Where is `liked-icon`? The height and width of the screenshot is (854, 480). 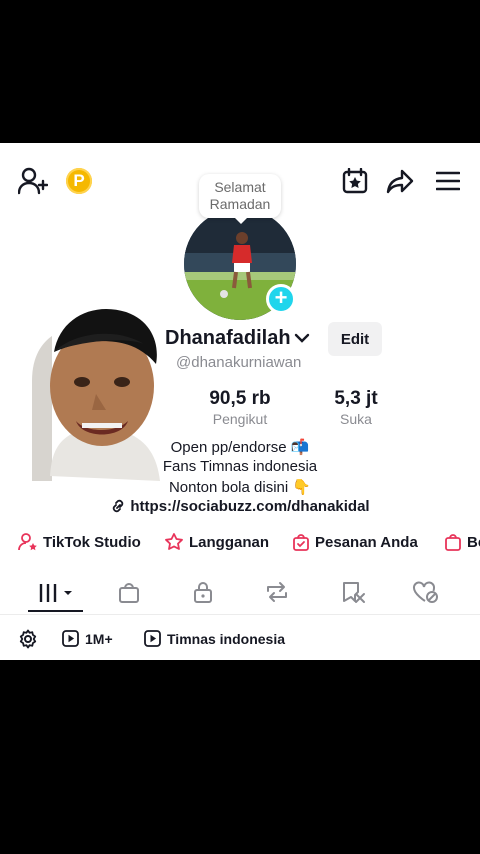 liked-icon is located at coordinates (426, 592).